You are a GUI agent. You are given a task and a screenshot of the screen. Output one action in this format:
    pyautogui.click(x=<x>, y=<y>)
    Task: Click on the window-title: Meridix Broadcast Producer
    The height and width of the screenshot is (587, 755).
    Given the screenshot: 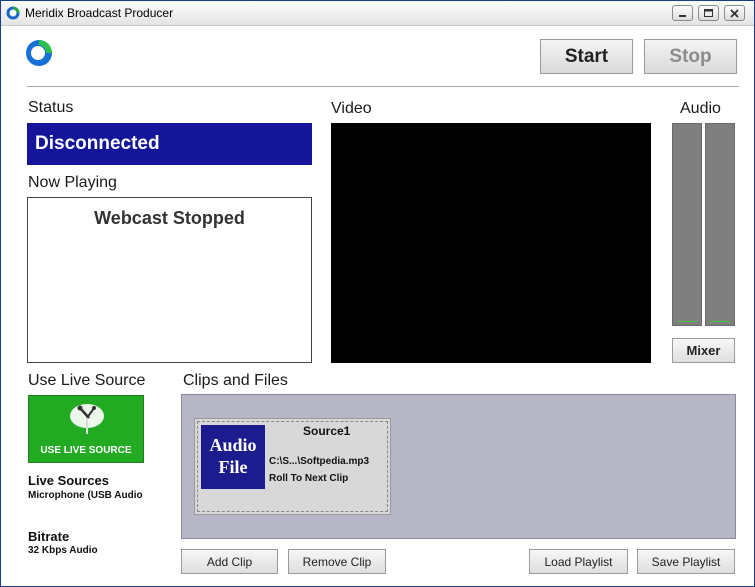 What is the action you would take?
    pyautogui.click(x=99, y=13)
    